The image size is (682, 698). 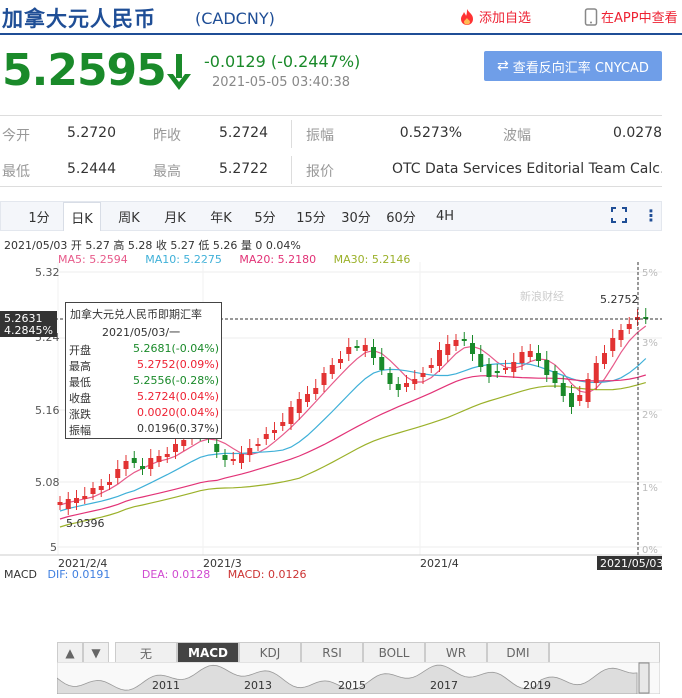 I want to click on tab-15min: 15分, so click(x=311, y=216).